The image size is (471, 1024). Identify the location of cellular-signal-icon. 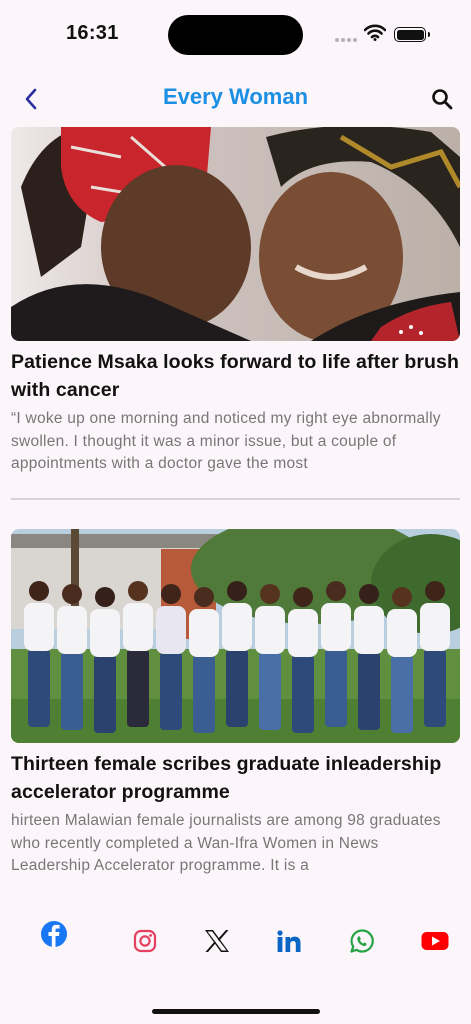
(346, 40).